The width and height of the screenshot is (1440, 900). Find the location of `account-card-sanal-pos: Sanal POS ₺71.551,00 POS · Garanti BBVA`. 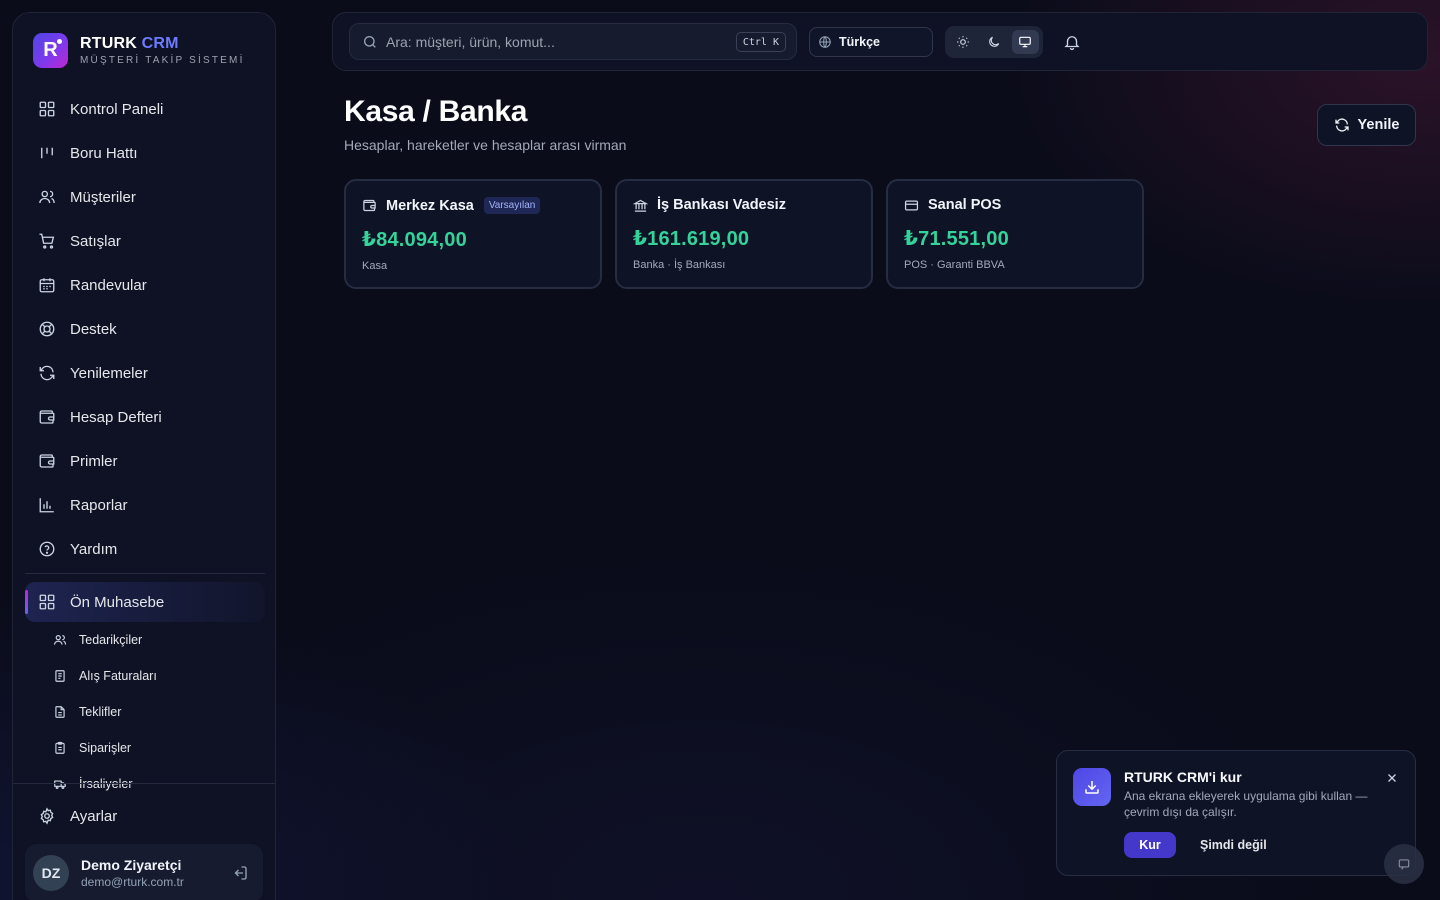

account-card-sanal-pos: Sanal POS ₺71.551,00 POS · Garanti BBVA is located at coordinates (1015, 234).